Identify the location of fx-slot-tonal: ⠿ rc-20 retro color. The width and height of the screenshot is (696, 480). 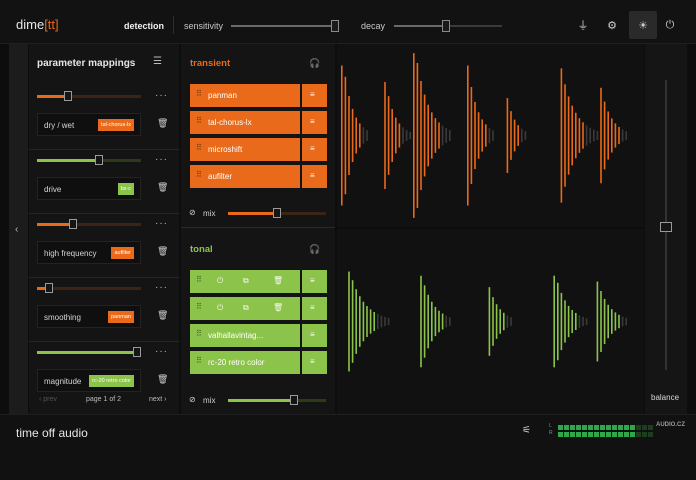
(245, 362).